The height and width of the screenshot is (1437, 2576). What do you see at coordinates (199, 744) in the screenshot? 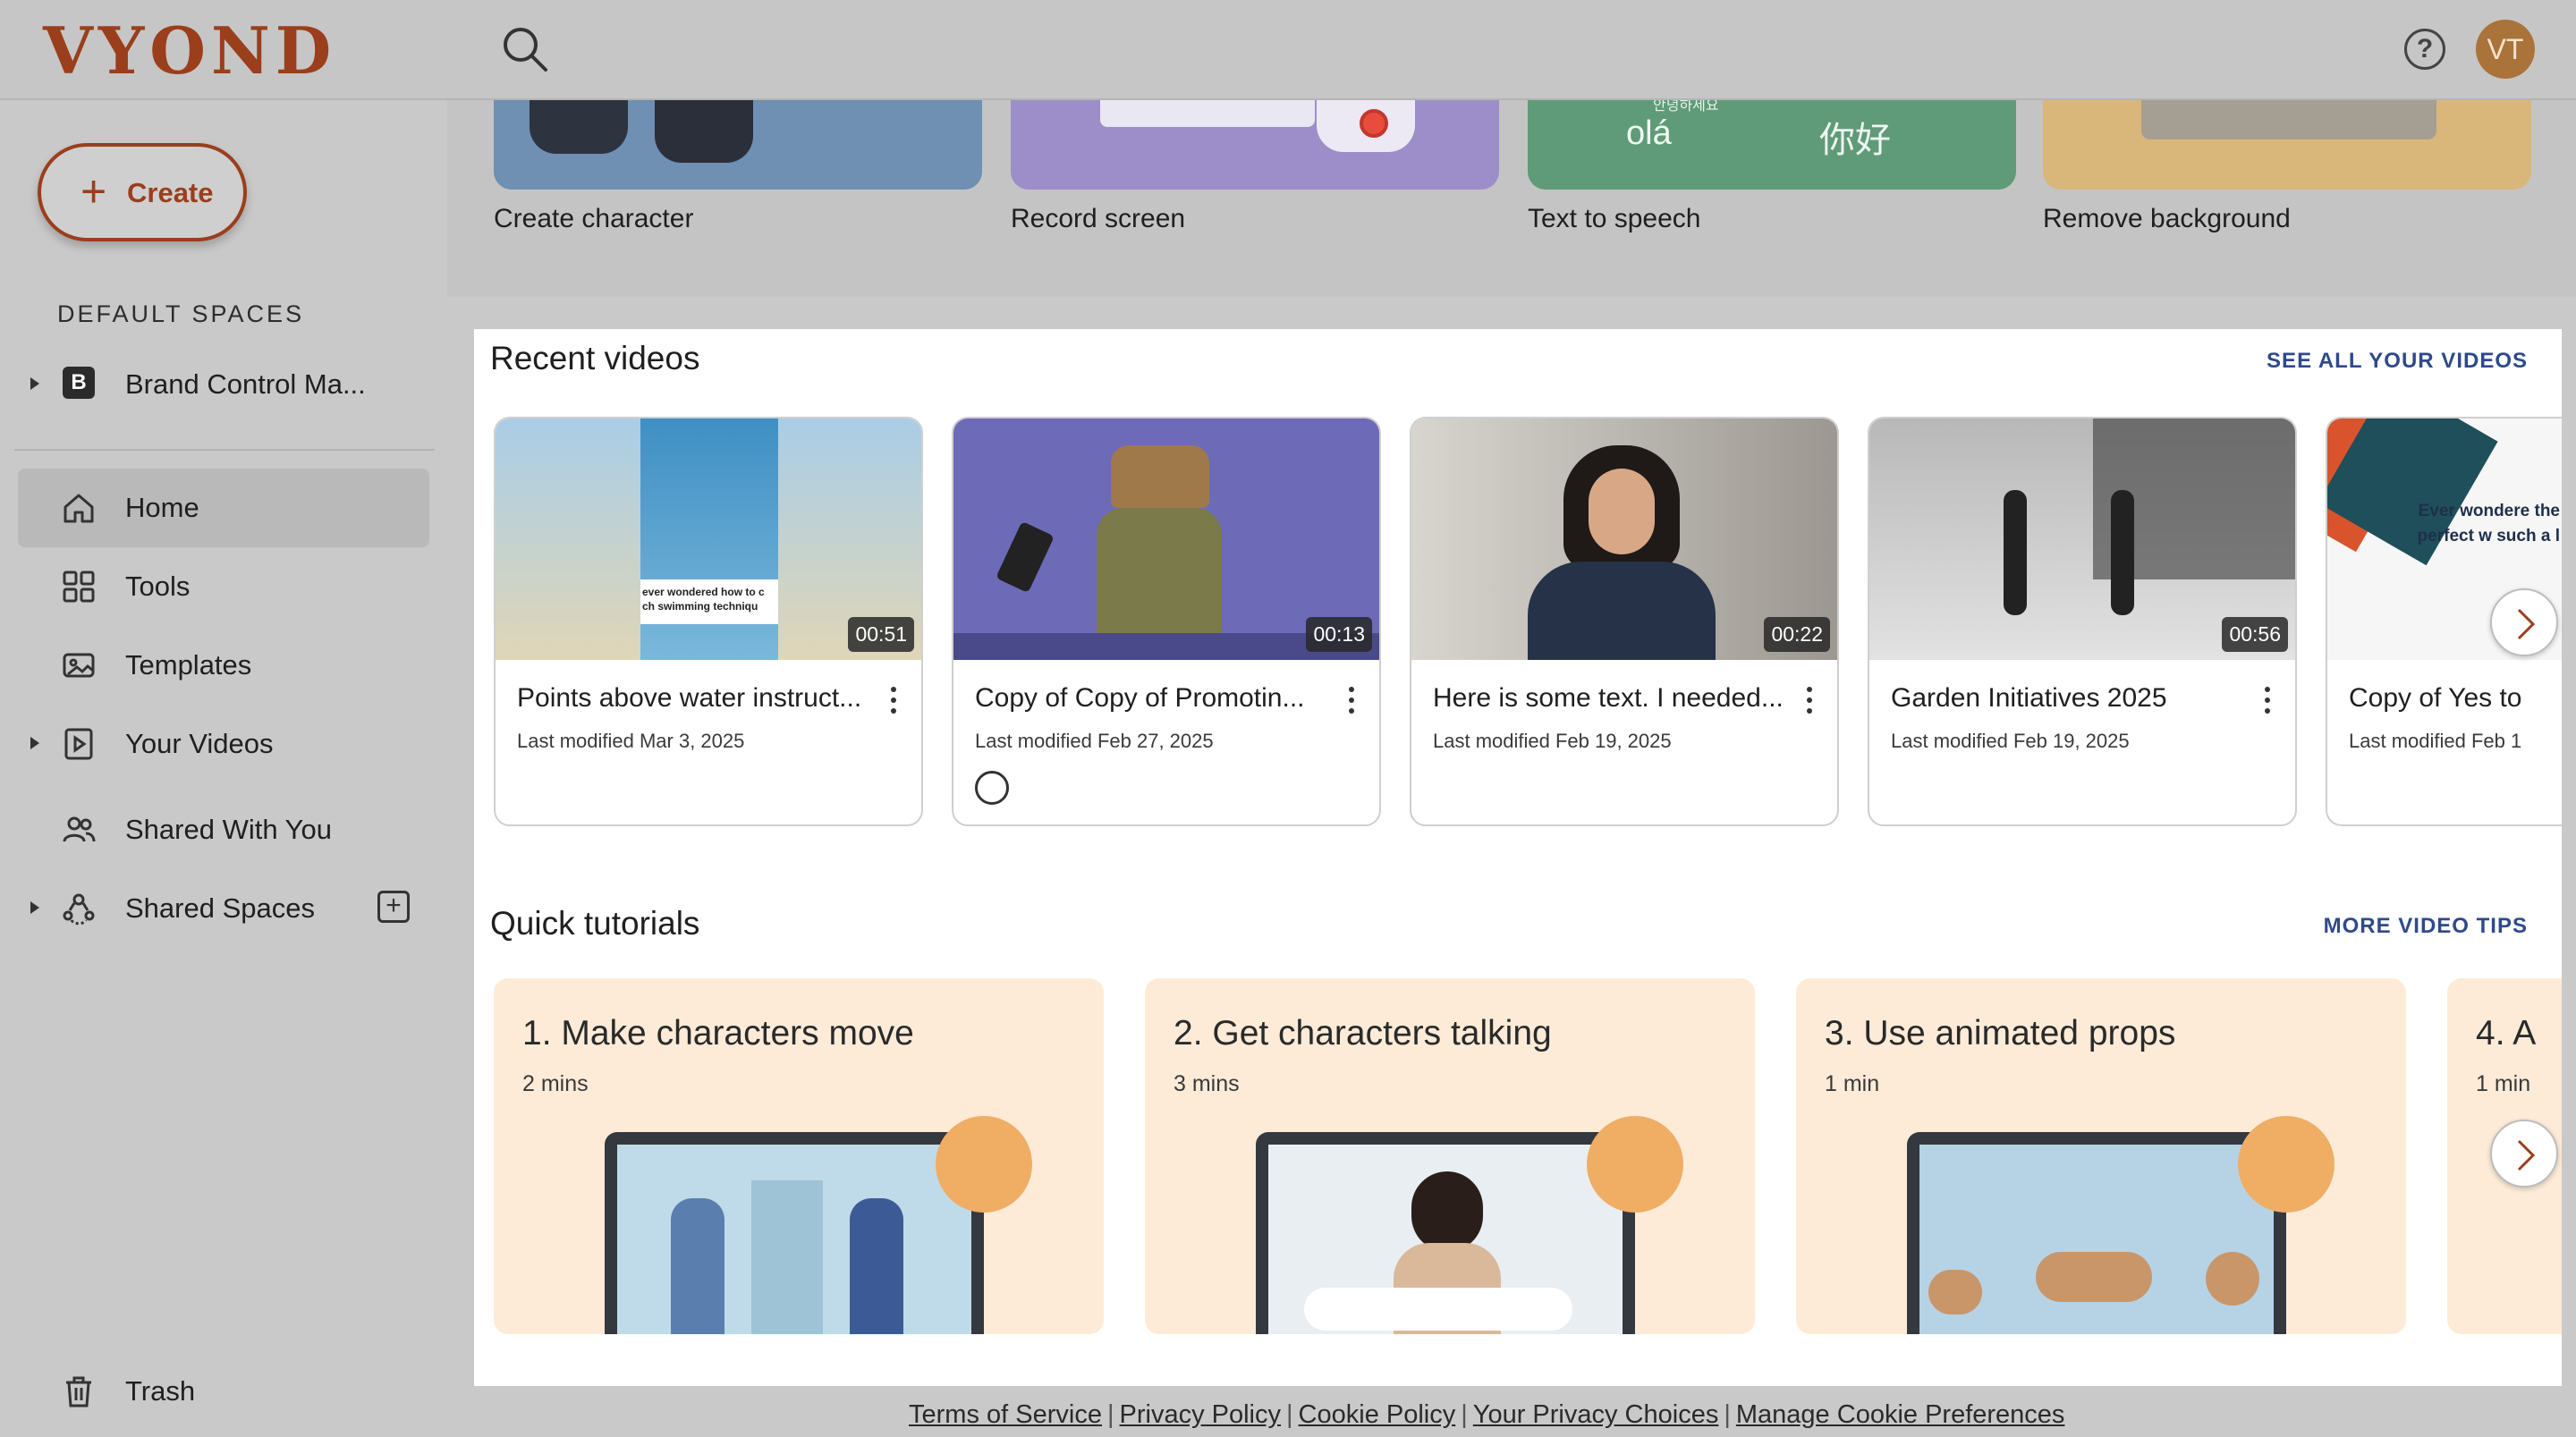
I see `sidebar-item-label: Your Videos` at bounding box center [199, 744].